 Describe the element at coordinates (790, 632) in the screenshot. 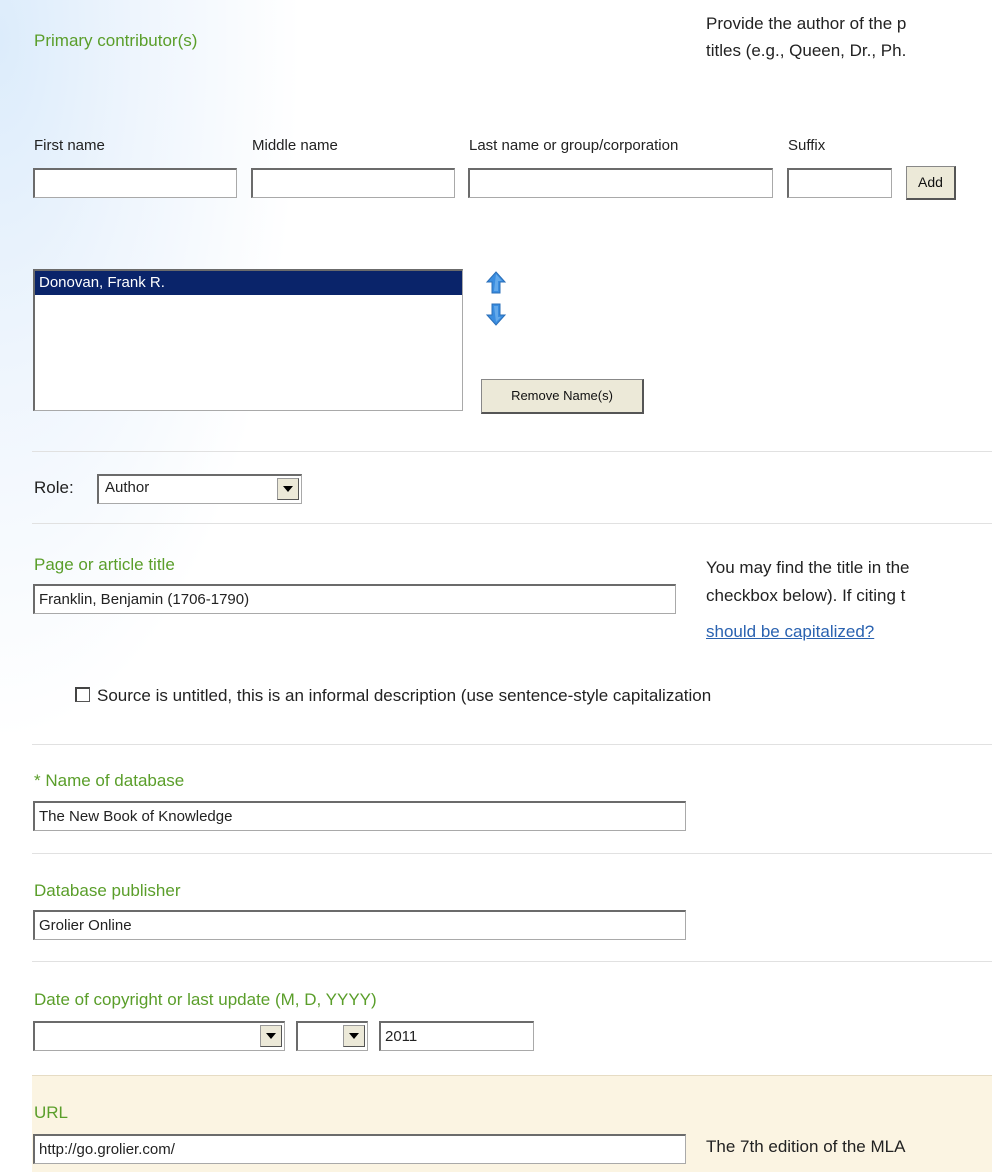

I see `capitalization-help-link: should be capitalized?` at that location.